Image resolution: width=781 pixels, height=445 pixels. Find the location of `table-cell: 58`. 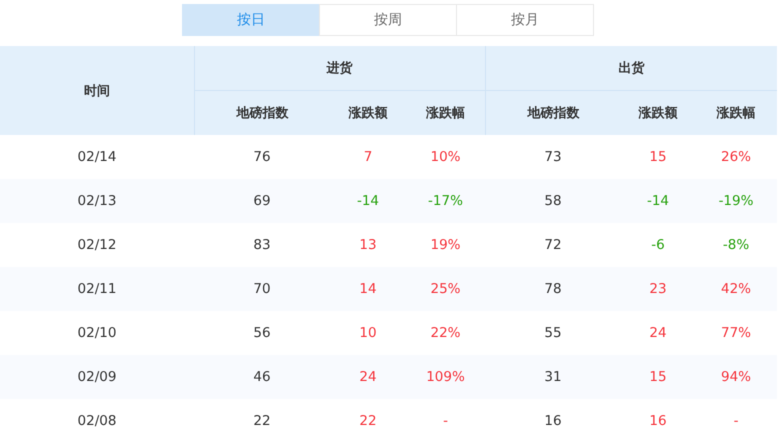

table-cell: 58 is located at coordinates (553, 201).